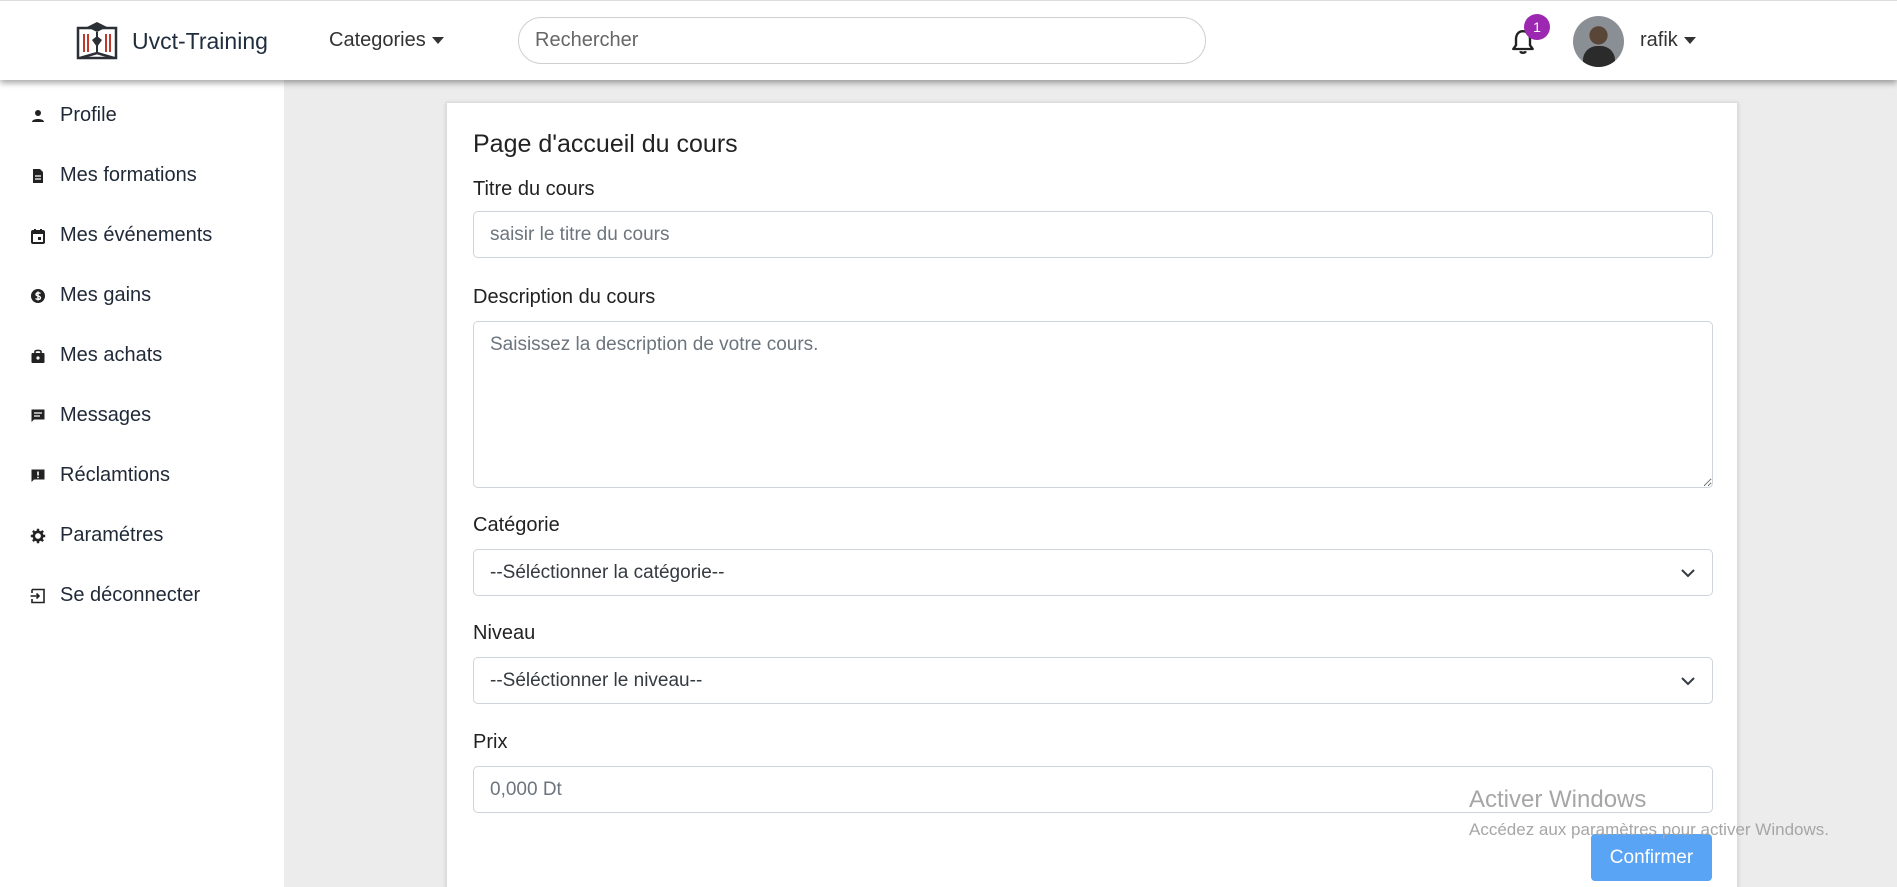 The height and width of the screenshot is (887, 1897). Describe the element at coordinates (130, 595) in the screenshot. I see `sidebar-item-label: Se déconnecter` at that location.